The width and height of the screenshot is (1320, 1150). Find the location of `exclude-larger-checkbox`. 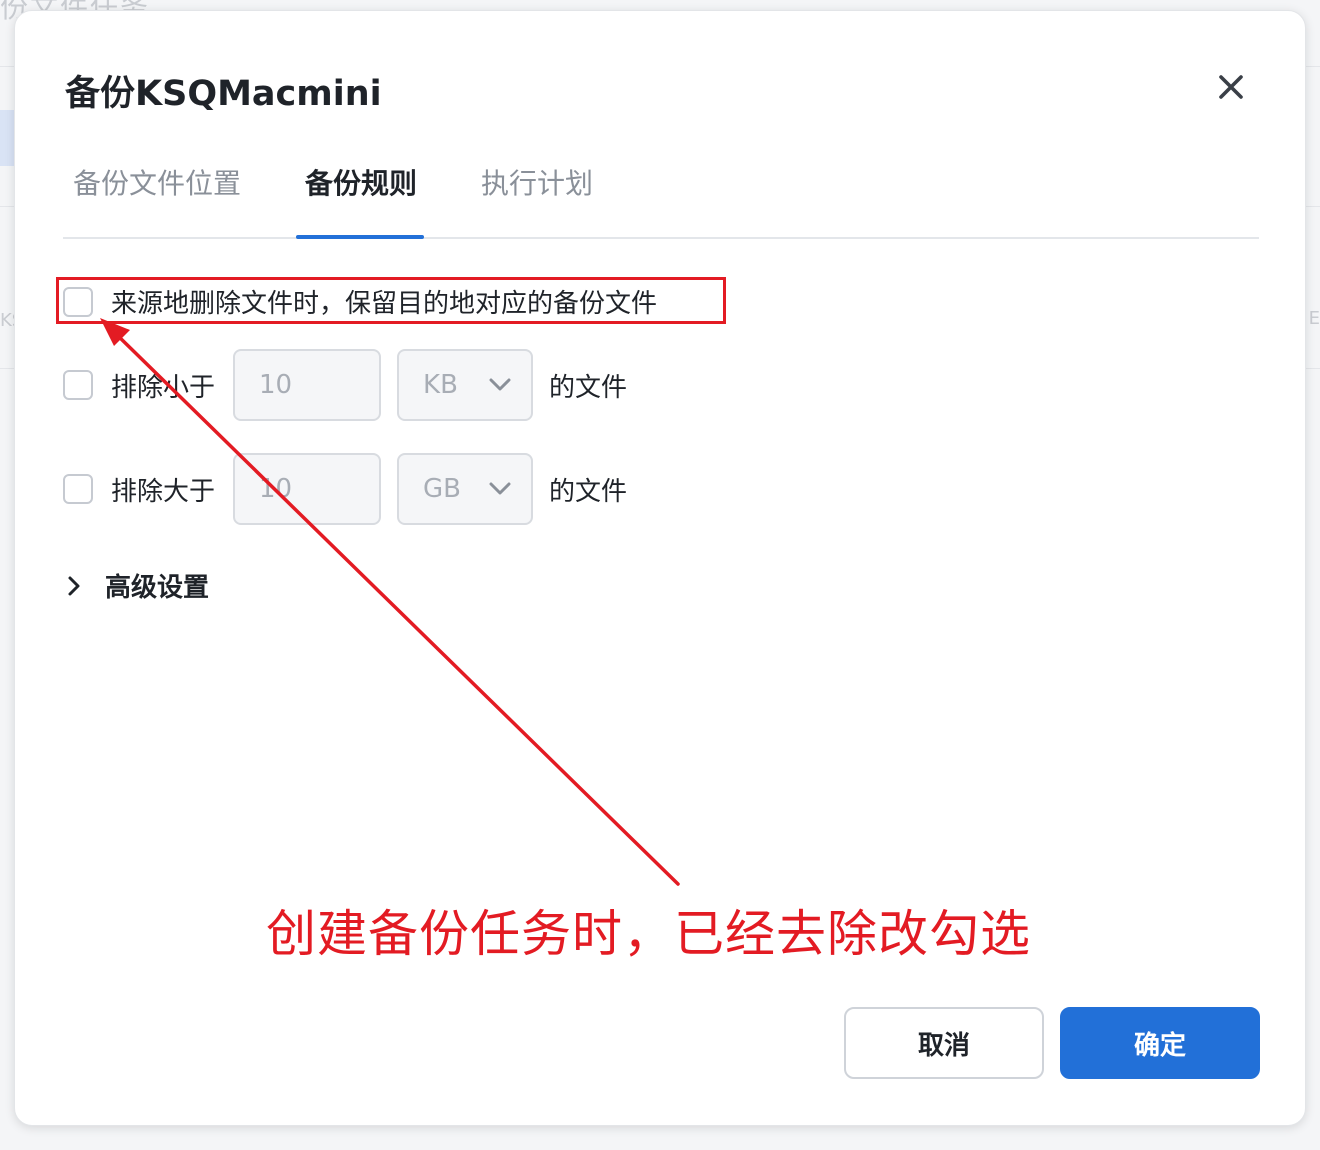

exclude-larger-checkbox is located at coordinates (78, 489).